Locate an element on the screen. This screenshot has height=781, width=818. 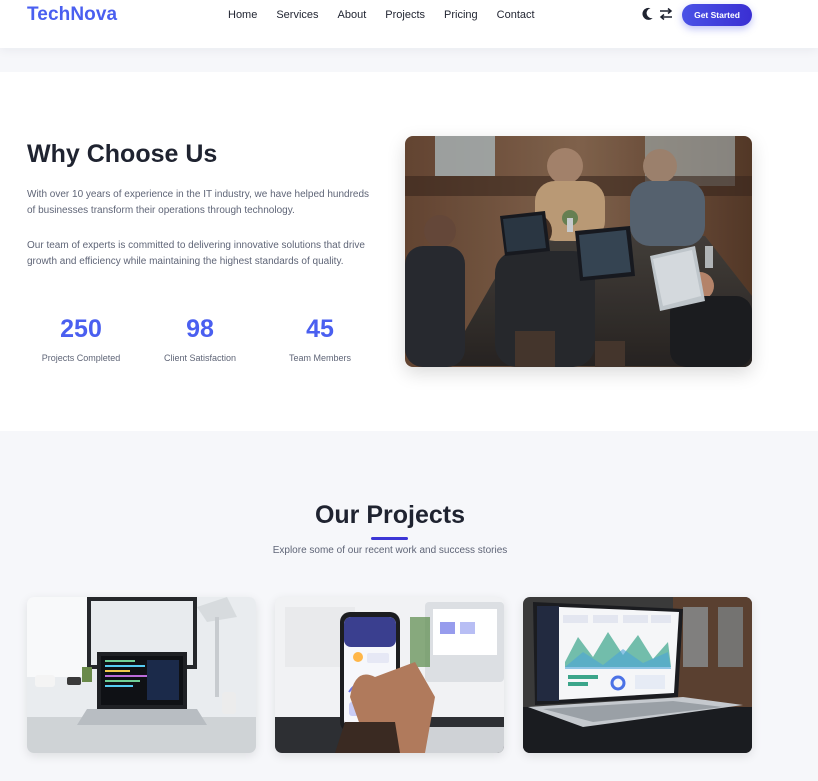
stat-value: 98 is located at coordinates (200, 329).